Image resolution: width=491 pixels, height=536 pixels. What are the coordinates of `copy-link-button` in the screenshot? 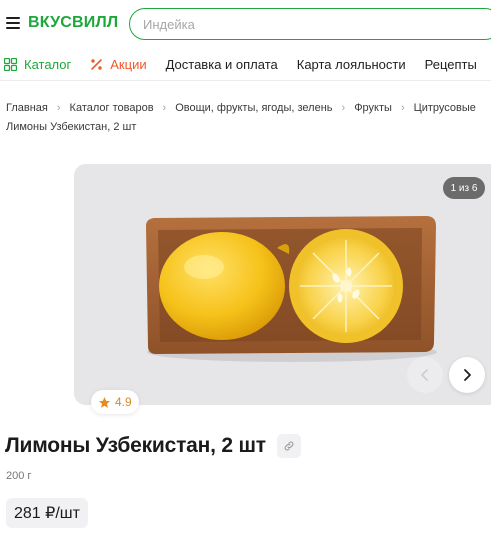 It's located at (288, 446).